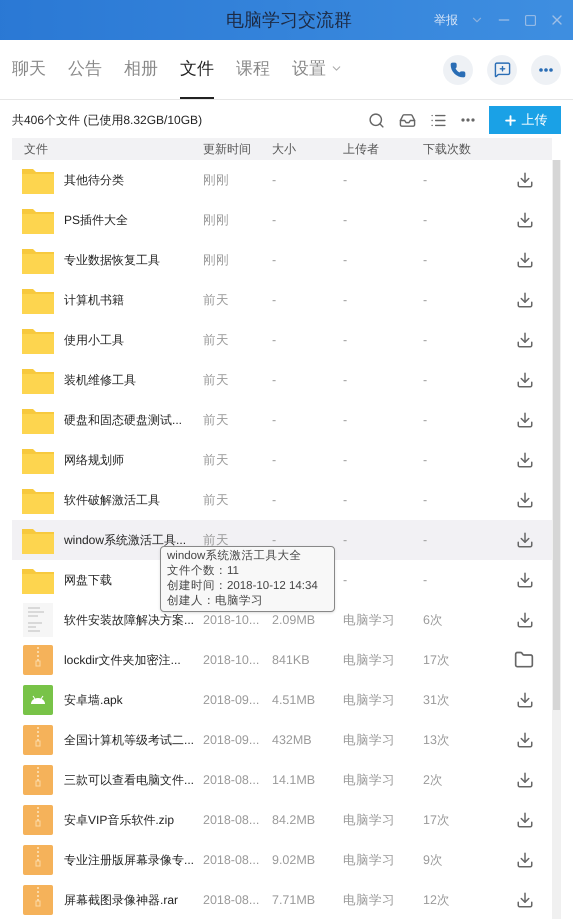 The image size is (573, 919). What do you see at coordinates (243, 586) in the screenshot?
I see `tooltip-text: 创建时间：2018-10-12 14:34` at bounding box center [243, 586].